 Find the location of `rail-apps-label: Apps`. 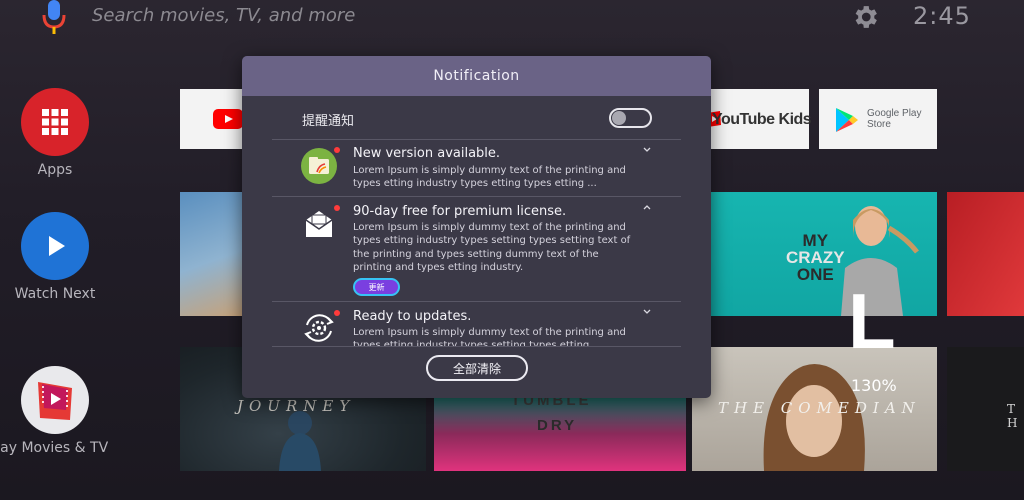

rail-apps-label: Apps is located at coordinates (55, 170).